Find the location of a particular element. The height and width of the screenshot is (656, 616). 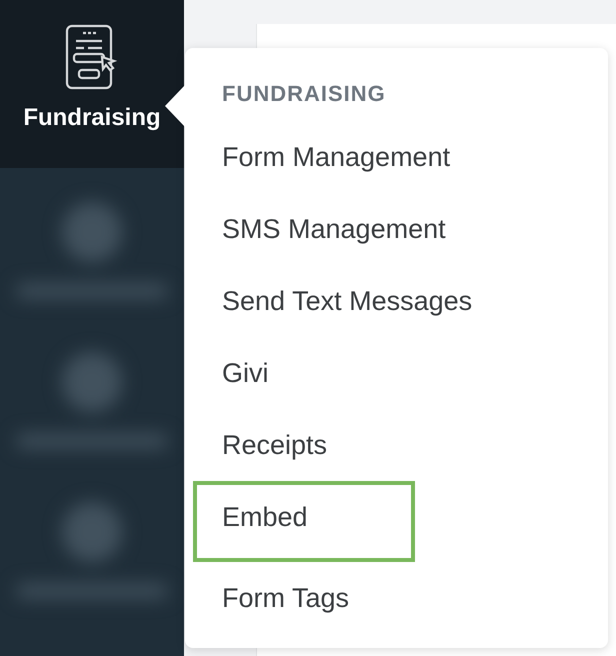

menu-item: Form Management is located at coordinates (396, 157).